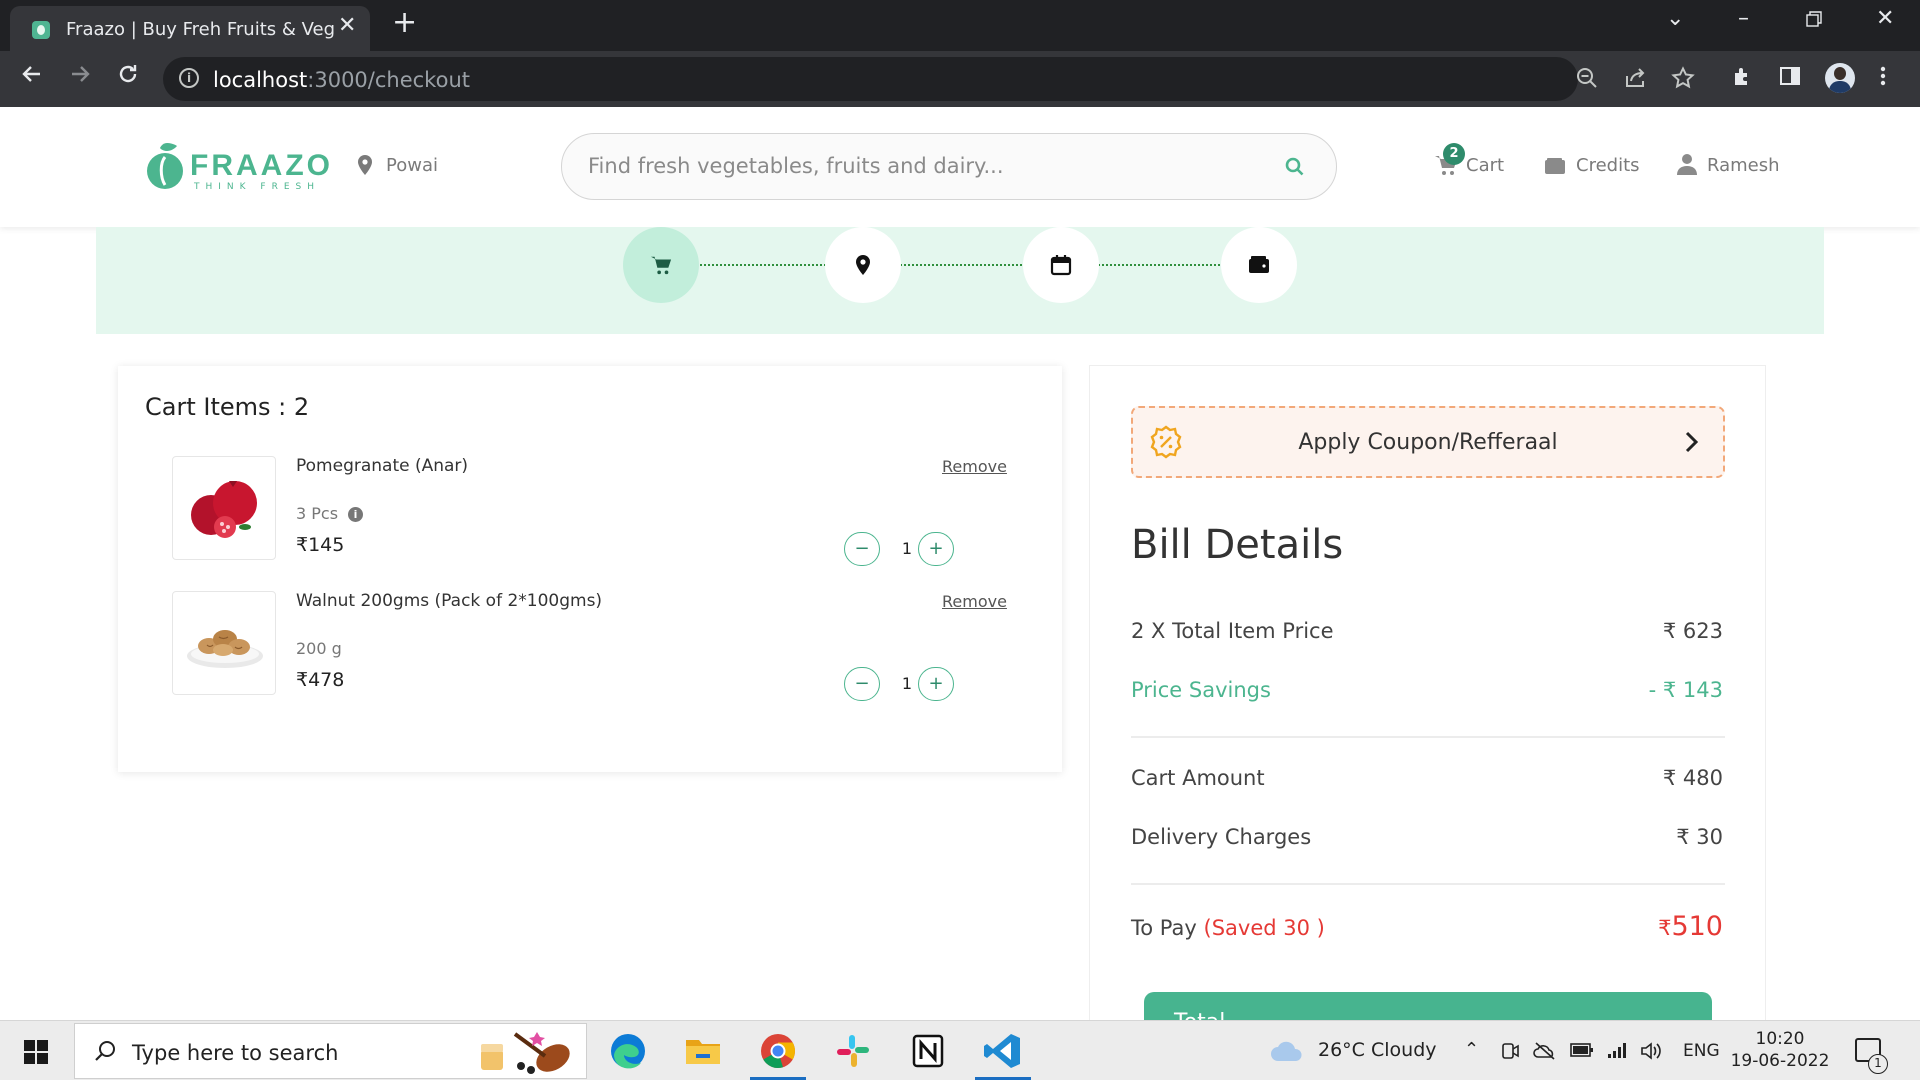  What do you see at coordinates (165, 165) in the screenshot?
I see `fraazo-logo-icon` at bounding box center [165, 165].